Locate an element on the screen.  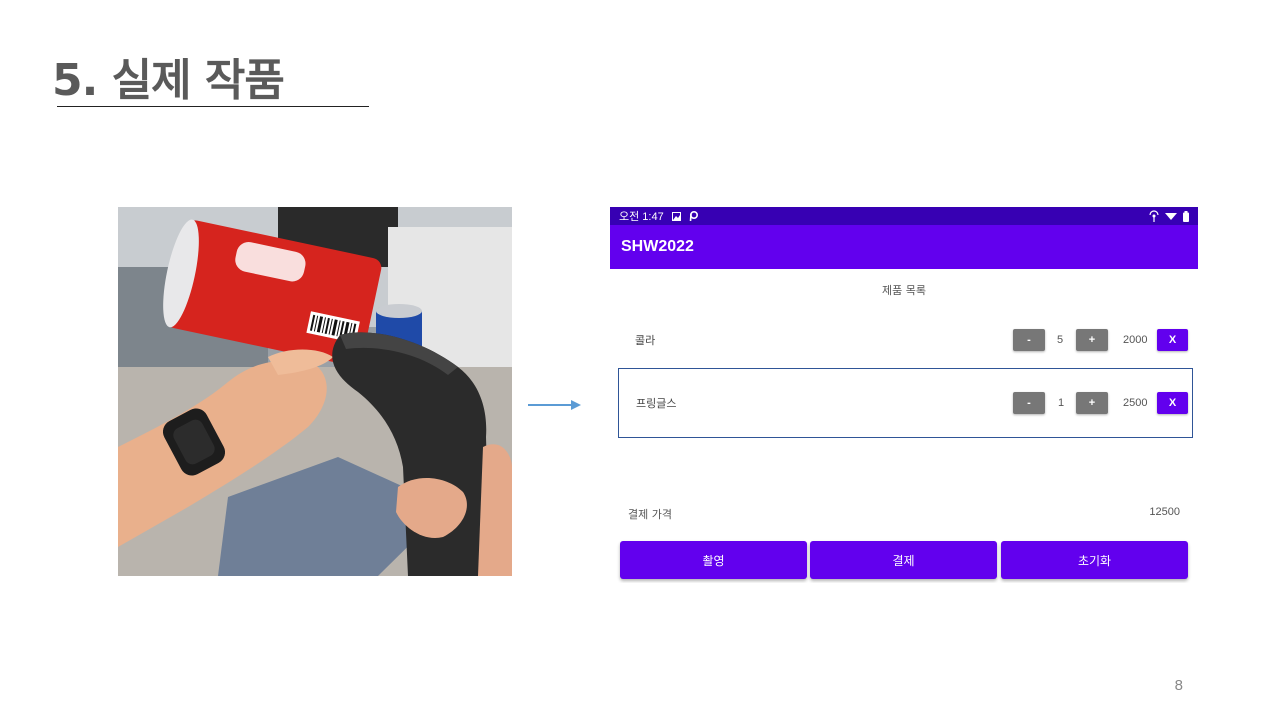
battery-icon is located at coordinates (1186, 216).